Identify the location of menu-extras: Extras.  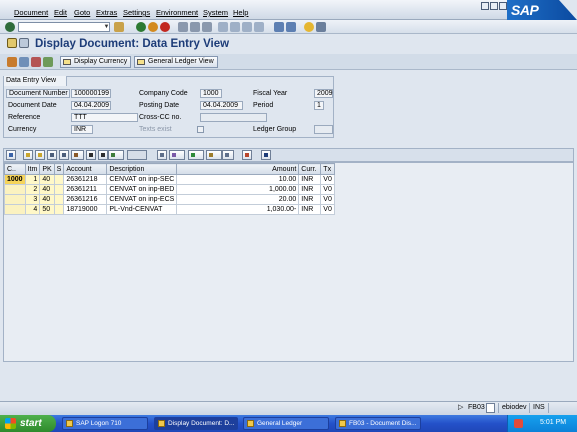
(106, 12).